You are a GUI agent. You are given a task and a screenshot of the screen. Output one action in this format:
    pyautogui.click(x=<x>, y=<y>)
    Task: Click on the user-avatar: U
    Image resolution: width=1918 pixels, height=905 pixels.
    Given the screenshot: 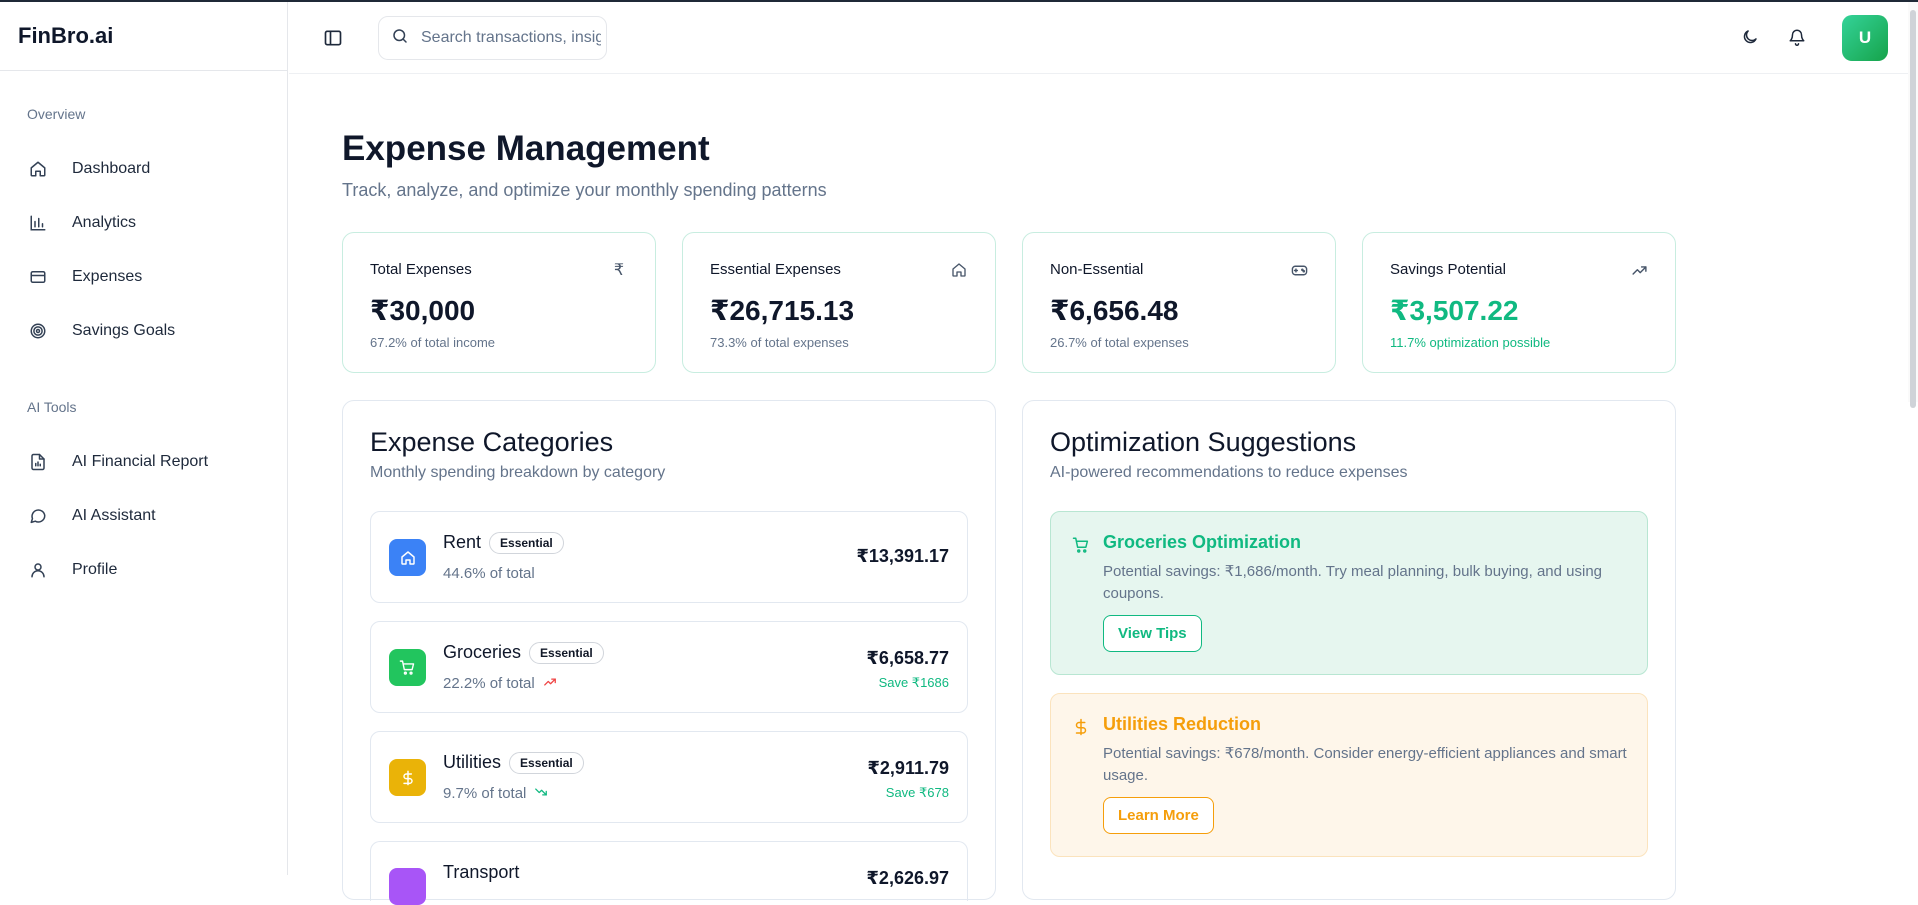 What is the action you would take?
    pyautogui.click(x=1865, y=38)
    